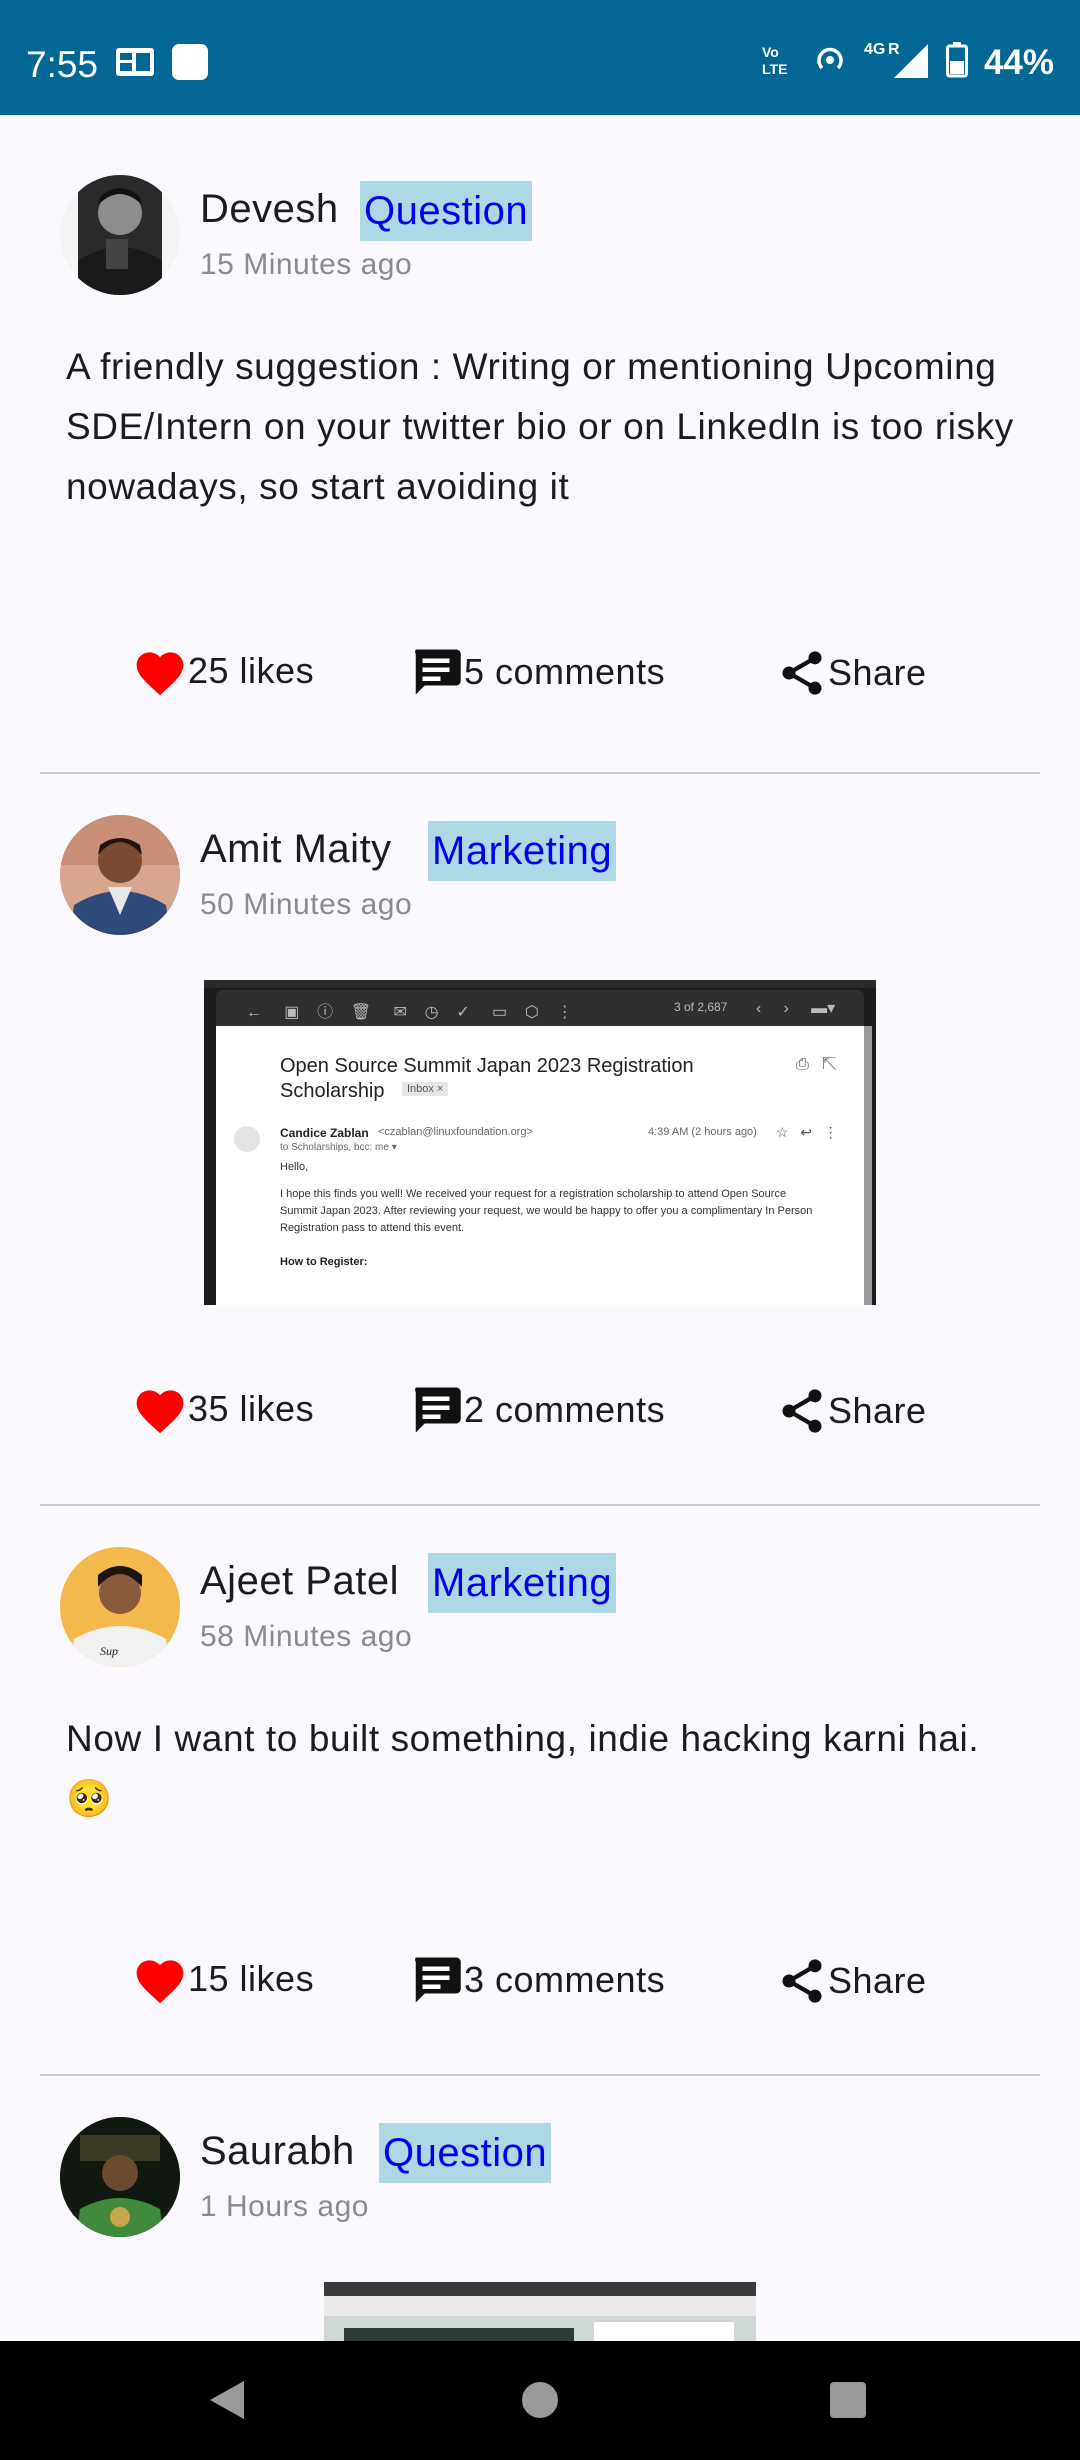 This screenshot has height=2460, width=1080. Describe the element at coordinates (540, 1008) in the screenshot. I see `email-toolbar: ← ▣ ⓘ 🗑 ✉ ◷ ✓ ▭ ⬡ ⋮ 3 of 2,687 ‹ › ▬▾` at that location.